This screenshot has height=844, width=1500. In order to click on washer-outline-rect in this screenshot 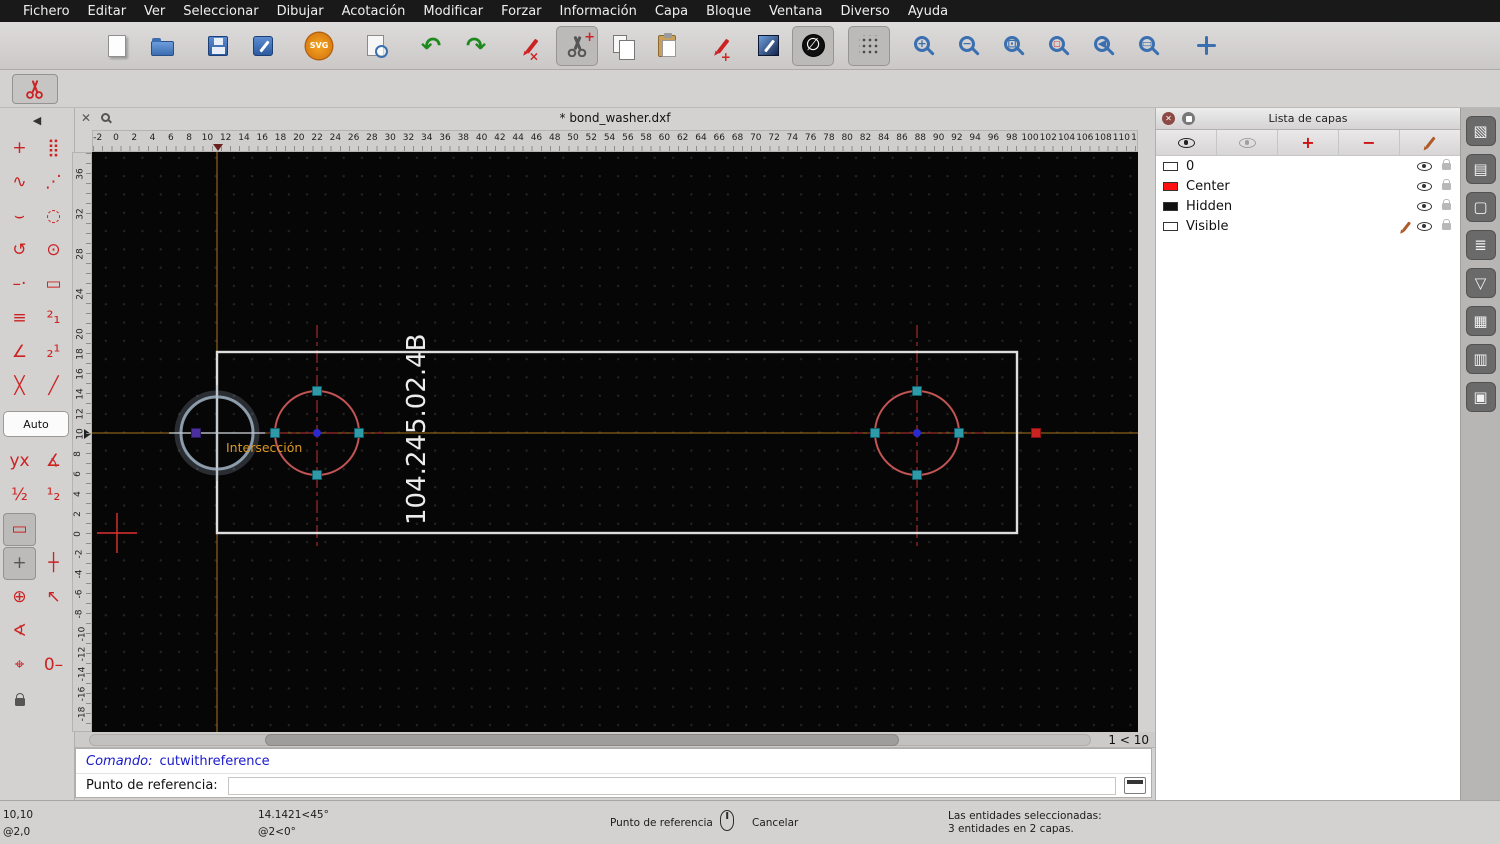, I will do `click(617, 442)`.